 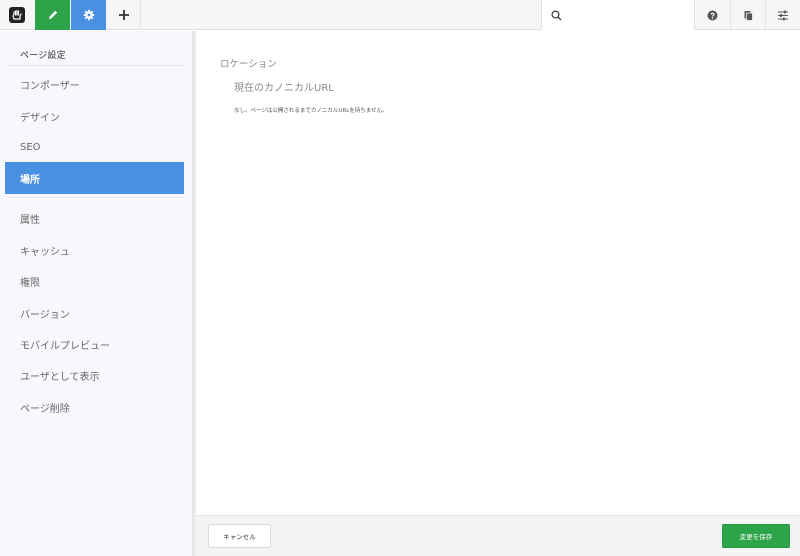 I want to click on search-input, so click(x=628, y=15).